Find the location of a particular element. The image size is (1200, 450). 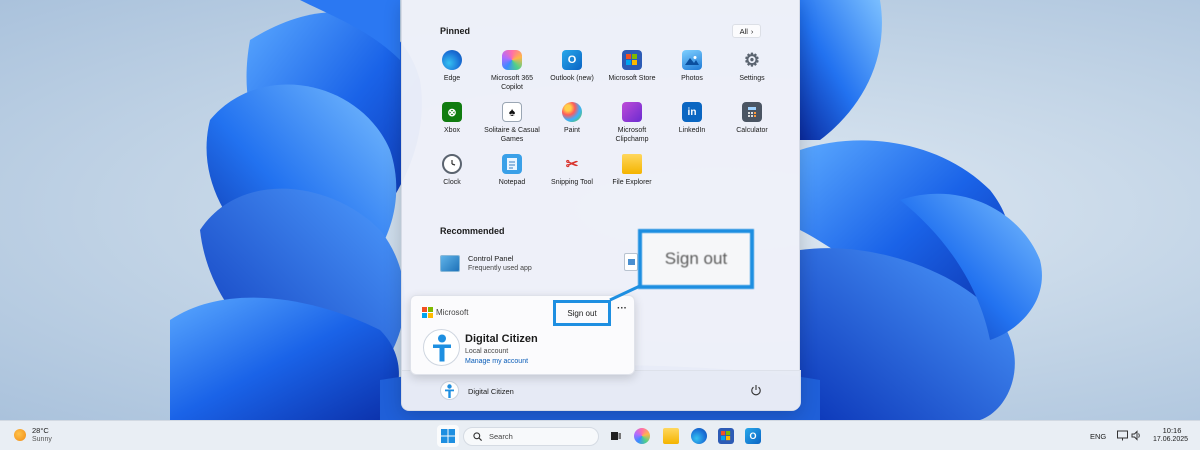

search-placeholder: Search is located at coordinates (501, 436).